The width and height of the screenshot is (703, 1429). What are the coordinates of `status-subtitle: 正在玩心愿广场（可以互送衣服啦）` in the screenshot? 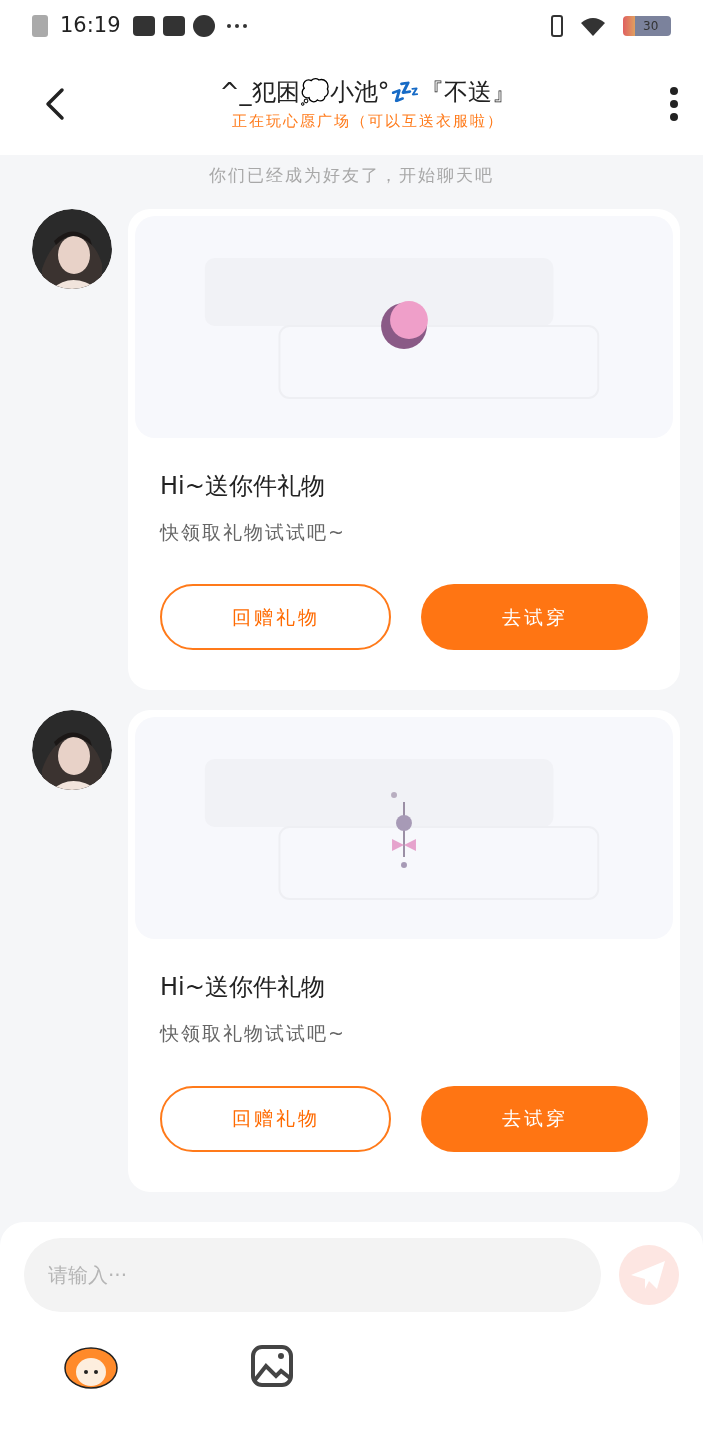 It's located at (367, 122).